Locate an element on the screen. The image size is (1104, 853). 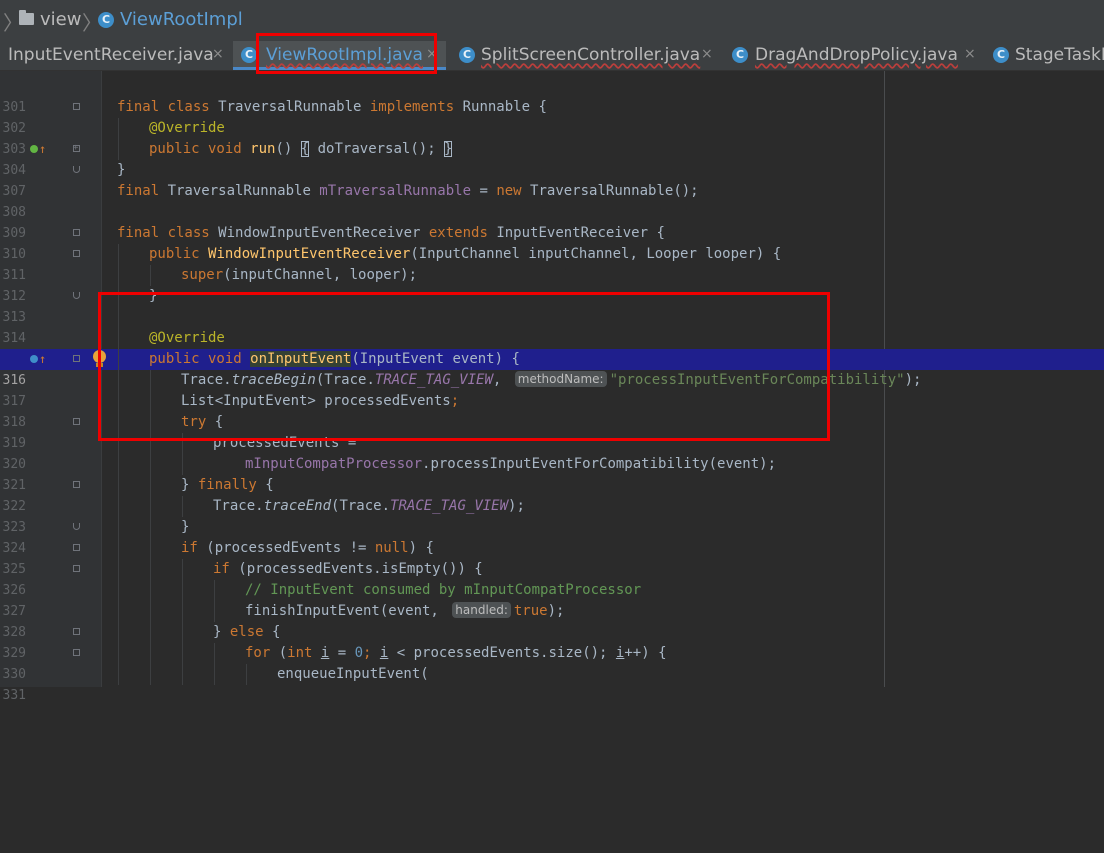
code-text: finishInputEvent(event, handled: true); is located at coordinates (405, 610).